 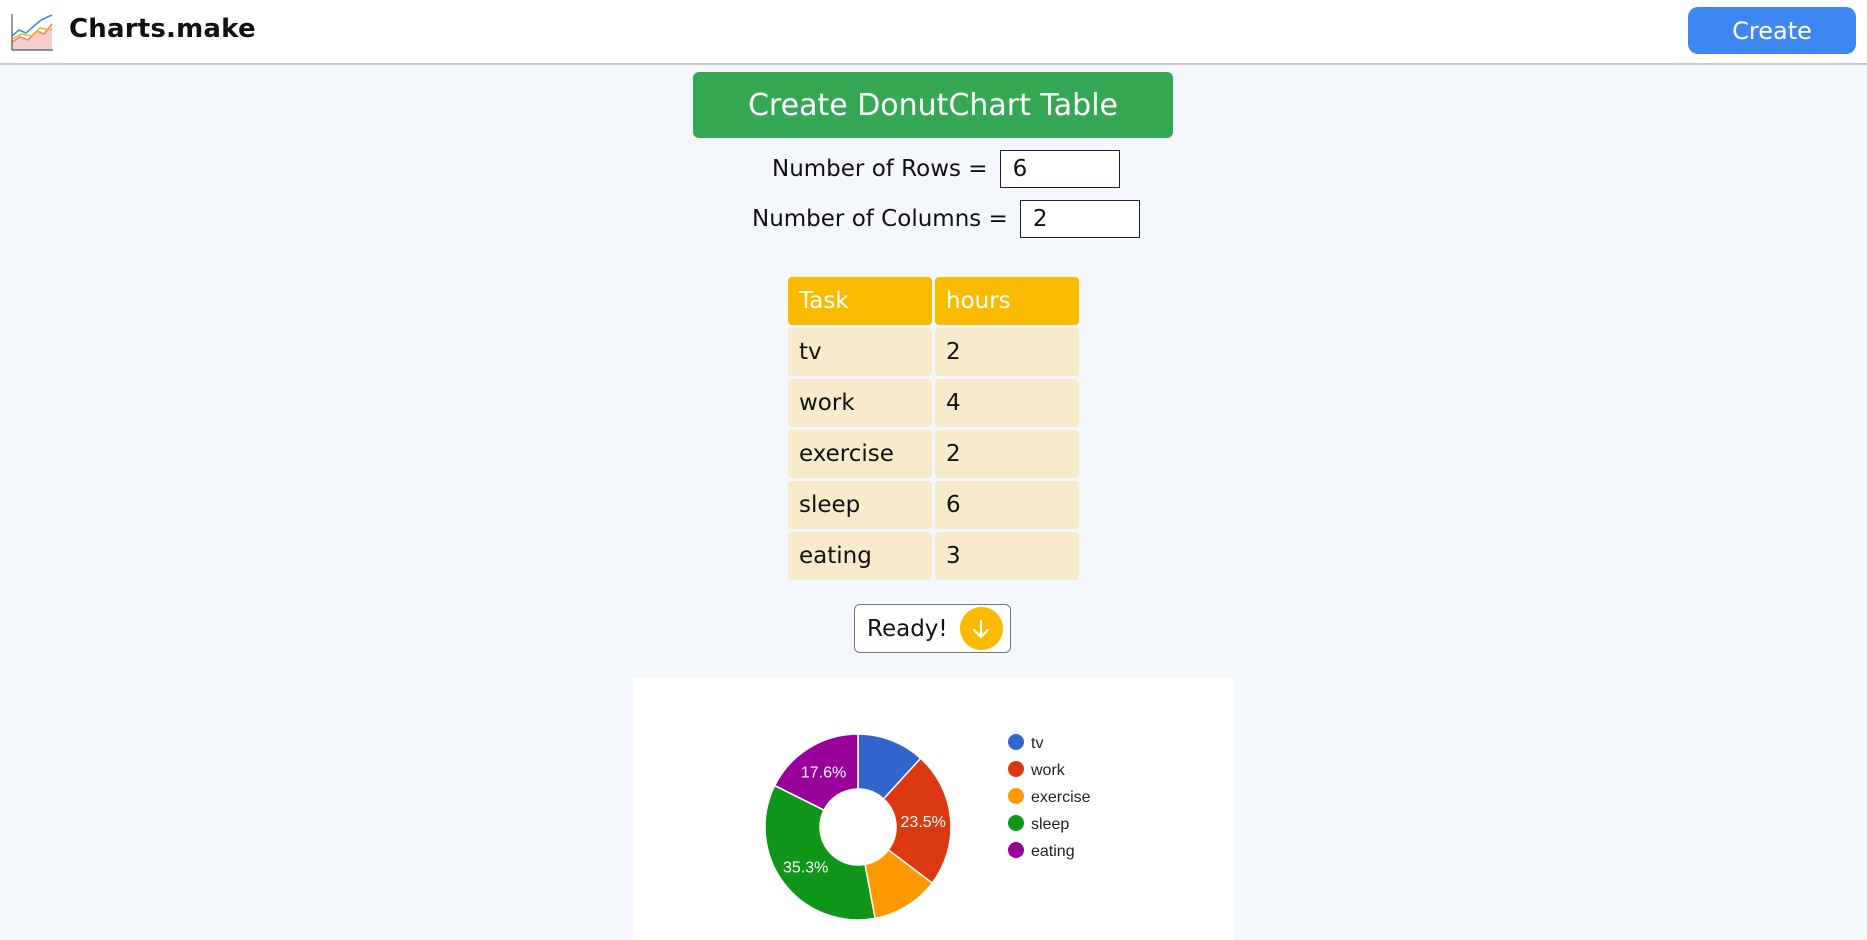 What do you see at coordinates (1016, 823) in the screenshot?
I see `legend-marker-sleep` at bounding box center [1016, 823].